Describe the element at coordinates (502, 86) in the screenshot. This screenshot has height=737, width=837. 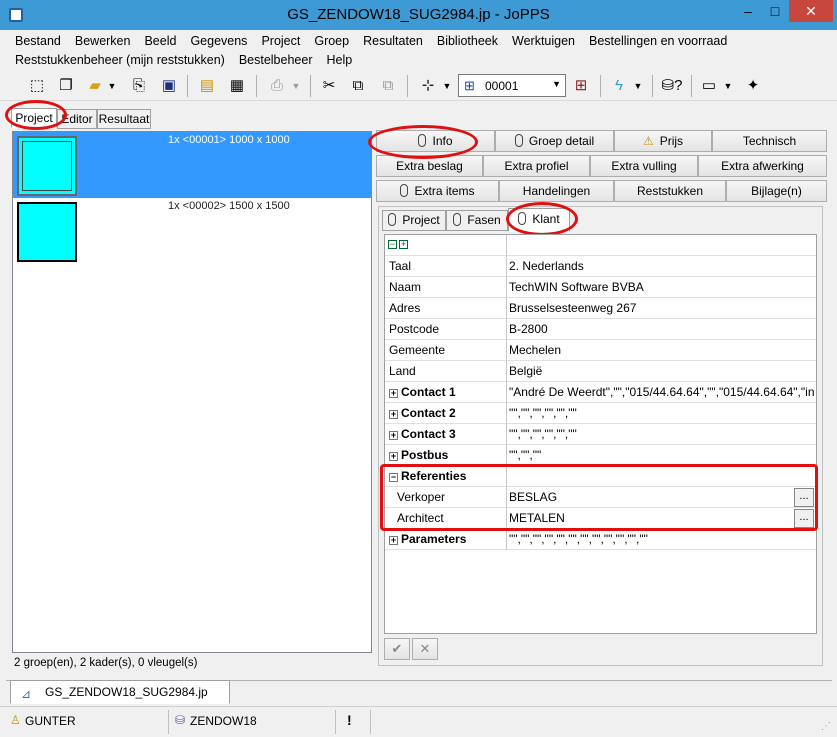
I see `combo-value: 00001` at that location.